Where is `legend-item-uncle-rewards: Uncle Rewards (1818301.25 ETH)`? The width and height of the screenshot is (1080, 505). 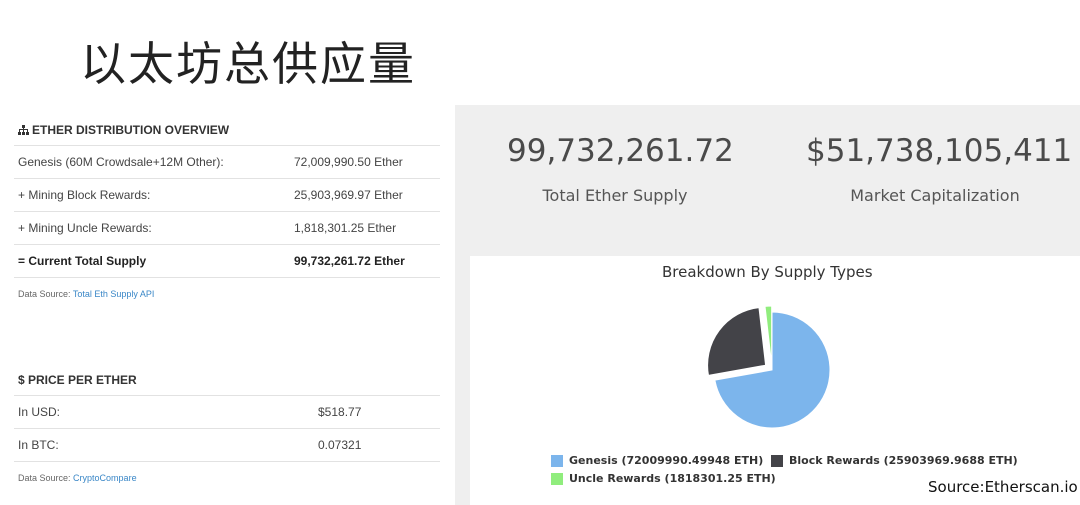 legend-item-uncle-rewards: Uncle Rewards (1818301.25 ETH) is located at coordinates (663, 478).